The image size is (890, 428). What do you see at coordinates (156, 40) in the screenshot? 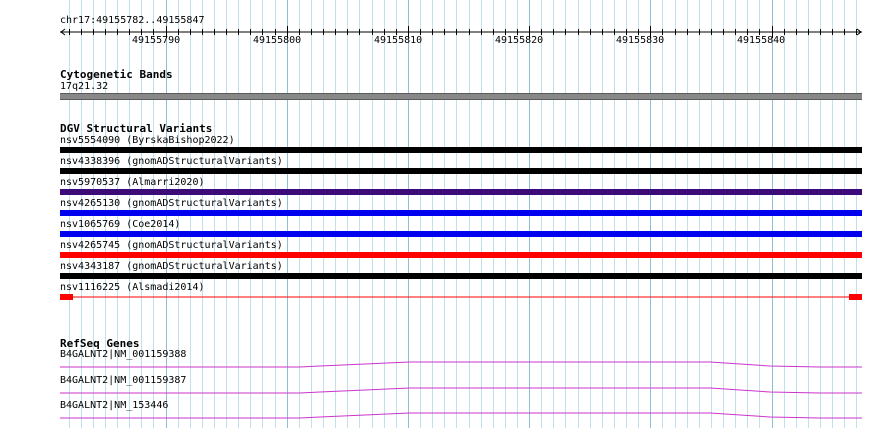
I see `ruler-tick-label: 49155790` at bounding box center [156, 40].